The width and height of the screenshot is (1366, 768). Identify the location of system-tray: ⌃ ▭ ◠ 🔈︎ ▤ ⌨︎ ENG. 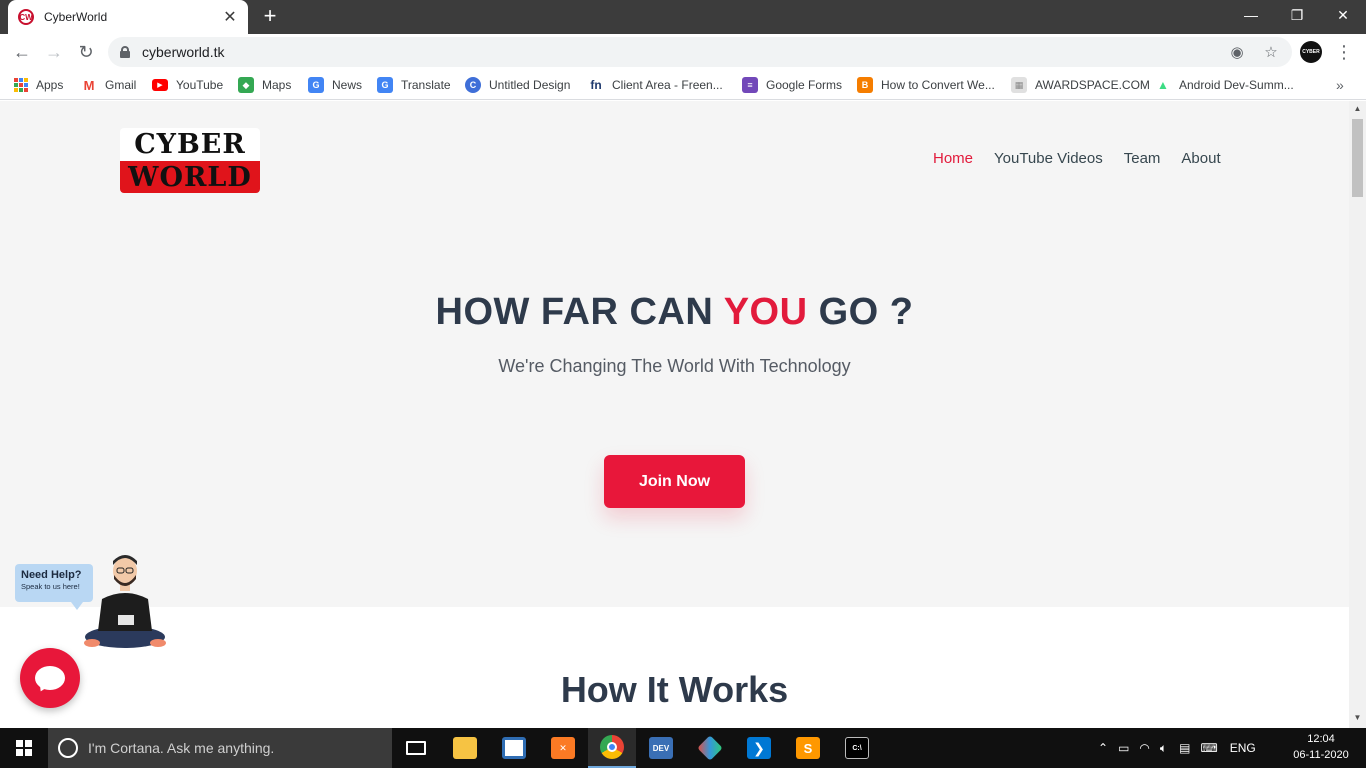
(1177, 748).